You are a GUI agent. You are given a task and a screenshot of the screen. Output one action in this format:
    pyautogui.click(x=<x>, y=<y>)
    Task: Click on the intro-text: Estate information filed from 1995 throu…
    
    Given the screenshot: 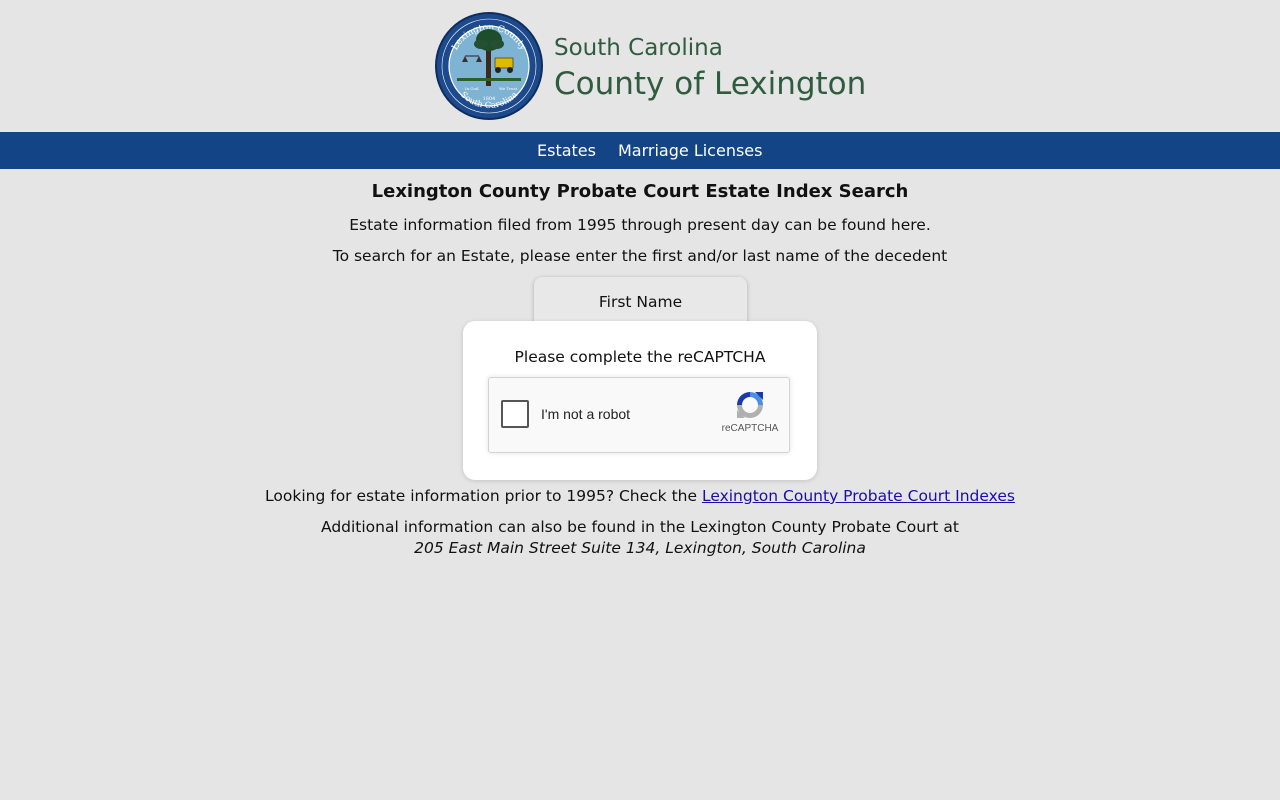 What is the action you would take?
    pyautogui.click(x=640, y=225)
    